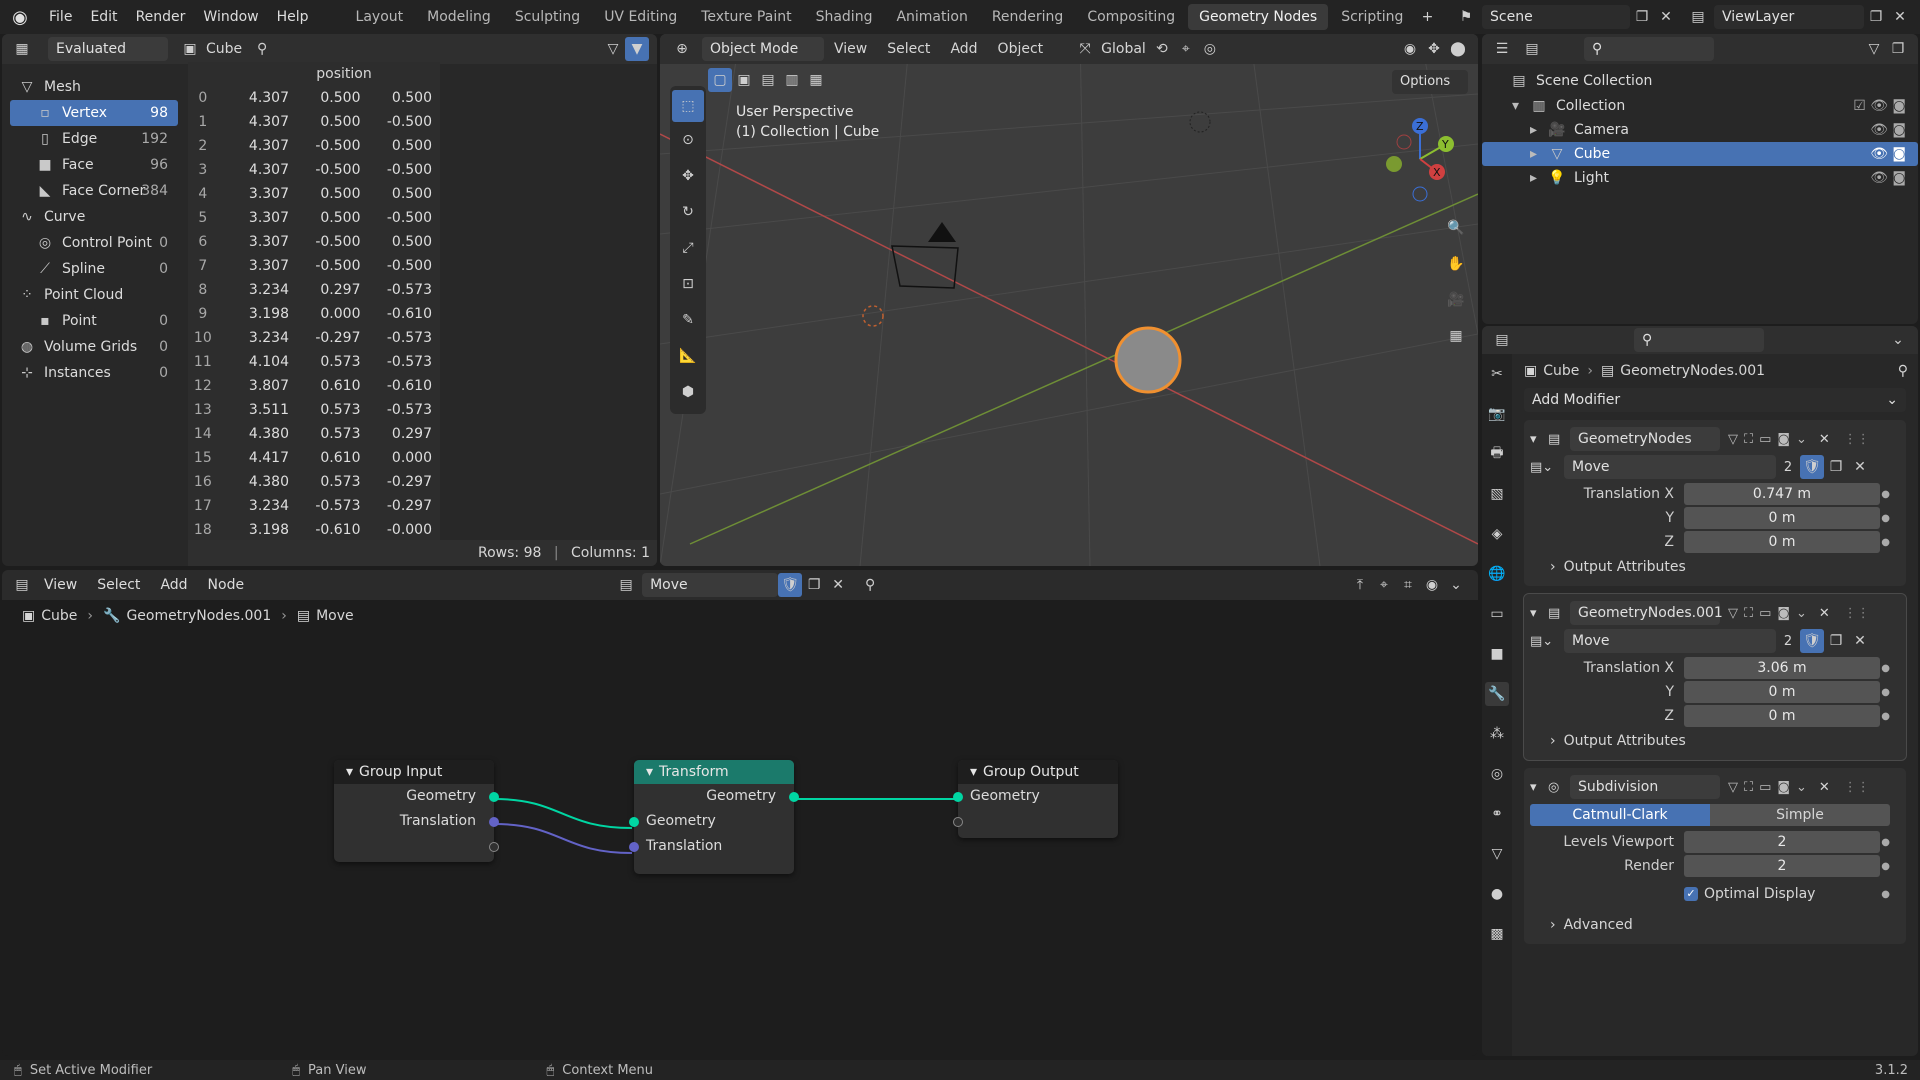 The height and width of the screenshot is (1080, 1920). Describe the element at coordinates (1879, 106) in the screenshot. I see `collection-toggles: ☑ 👁 ◙` at that location.